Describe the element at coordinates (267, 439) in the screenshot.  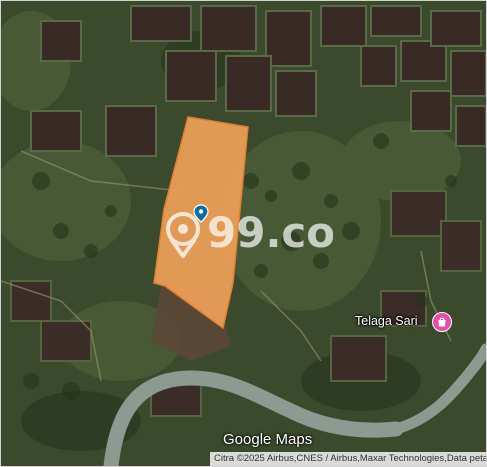
I see `google-maps-logo: Google Maps` at that location.